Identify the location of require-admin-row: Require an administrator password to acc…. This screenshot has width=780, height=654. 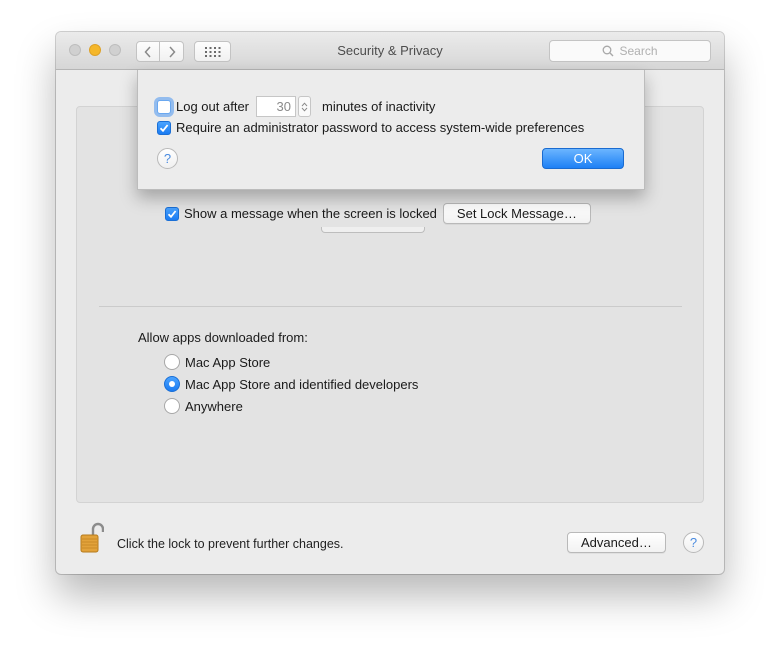
(370, 127).